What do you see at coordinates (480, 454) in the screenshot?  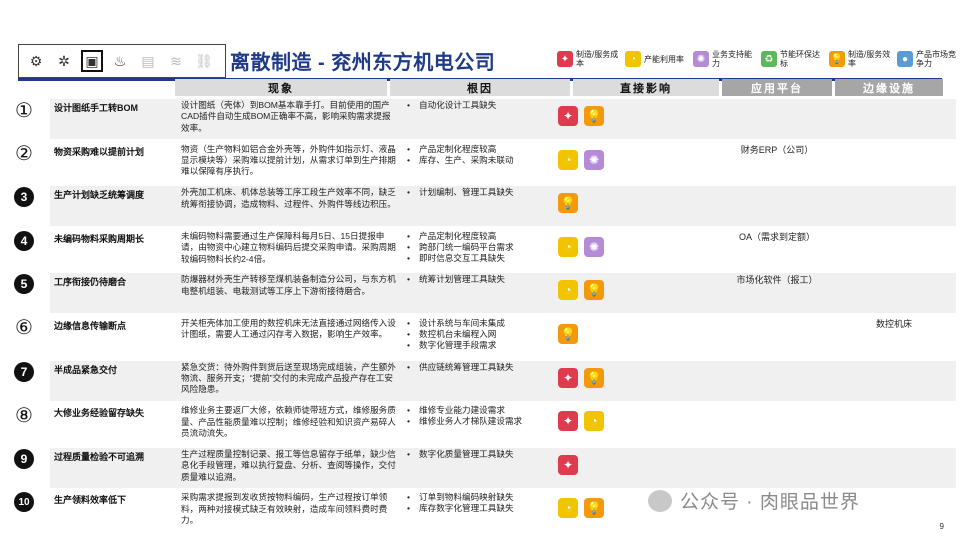 I see `cause-item: 数字化质量管理工具缺失` at bounding box center [480, 454].